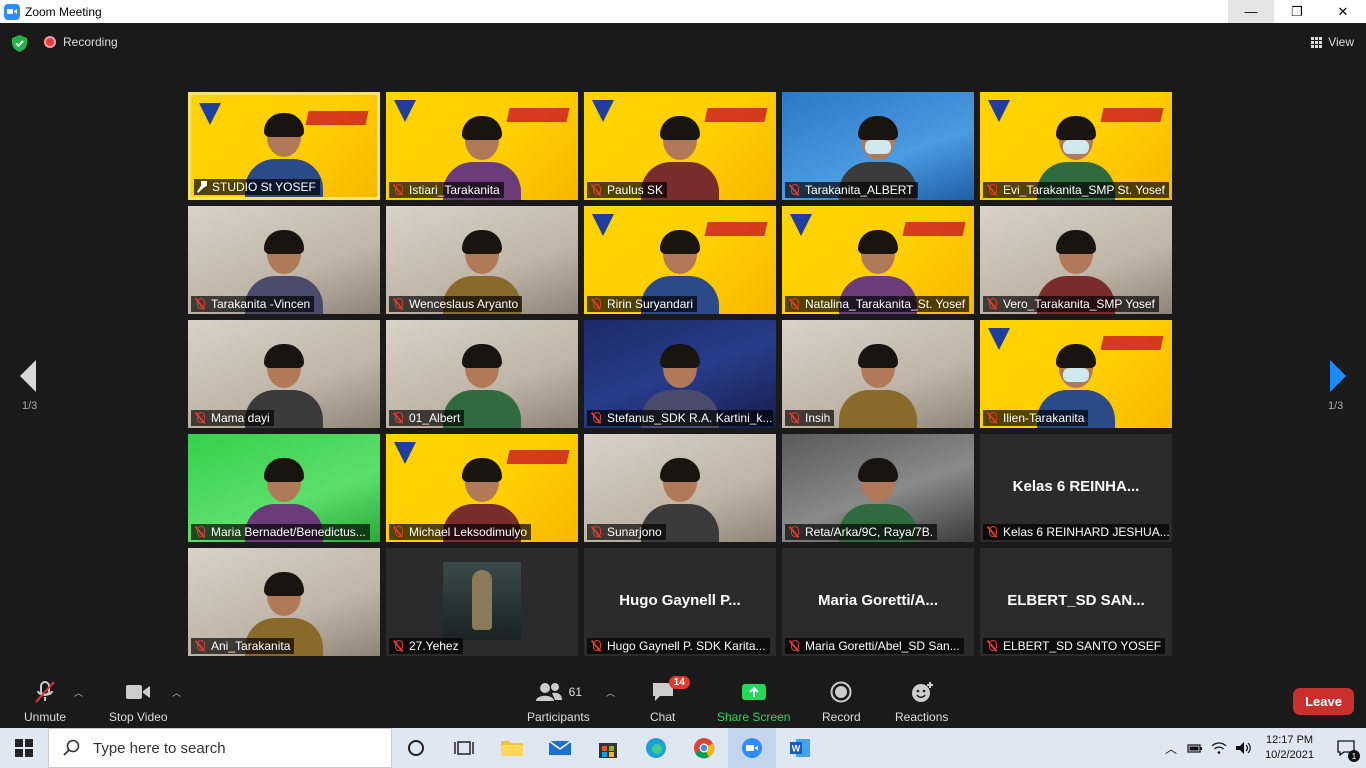 The image size is (1366, 768). What do you see at coordinates (558, 702) in the screenshot?
I see `participants-button: 61 Participants` at bounding box center [558, 702].